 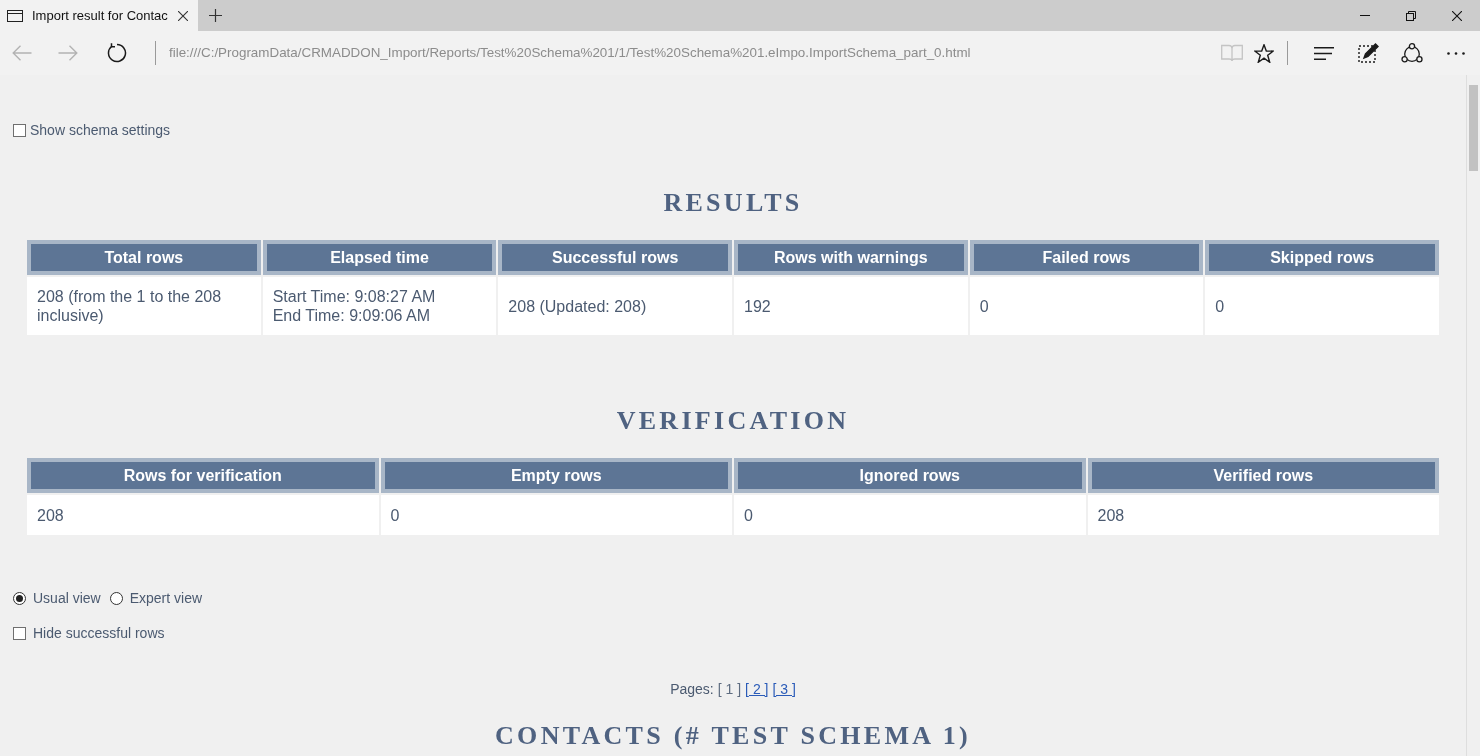 I want to click on address-bar-url: file:///C:/ProgramData/CRMADDON_Import/Reports/Test%20Schema%201/1/Test%20Schema%201.eImpo.ImportSchema_part_0.html, so click(x=570, y=53).